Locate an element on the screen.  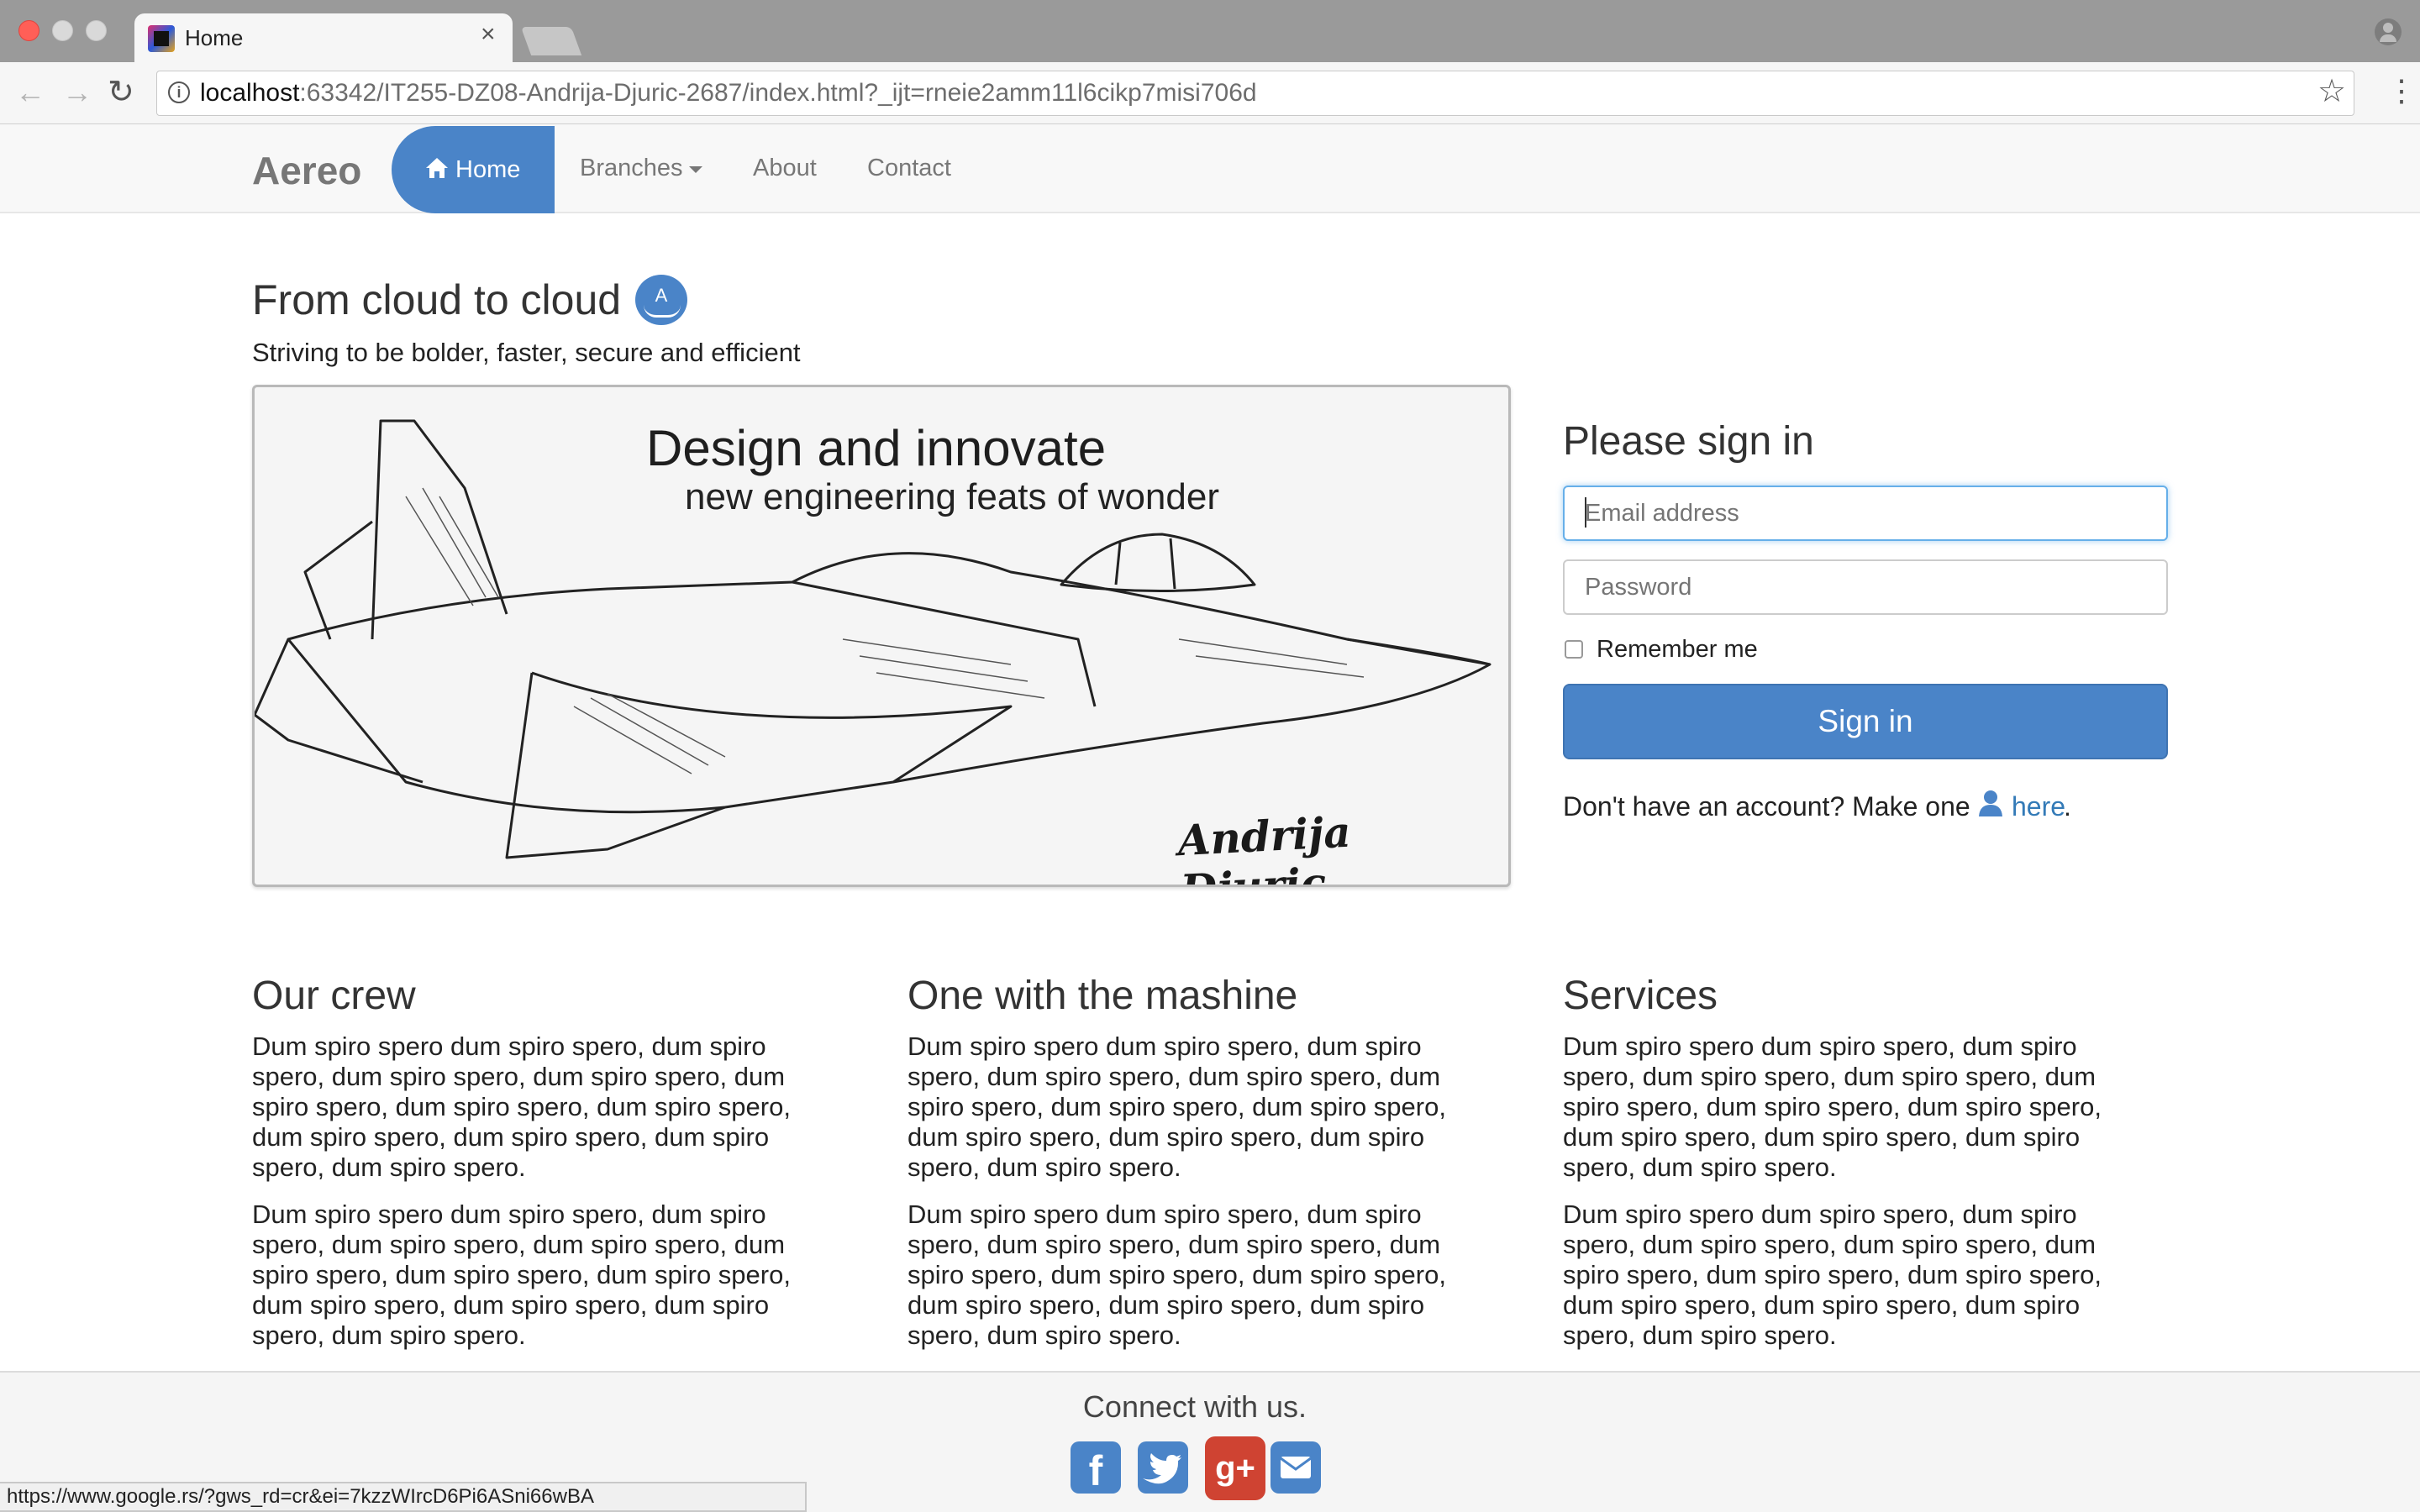
crew-title: Our crew is located at coordinates (334, 996).